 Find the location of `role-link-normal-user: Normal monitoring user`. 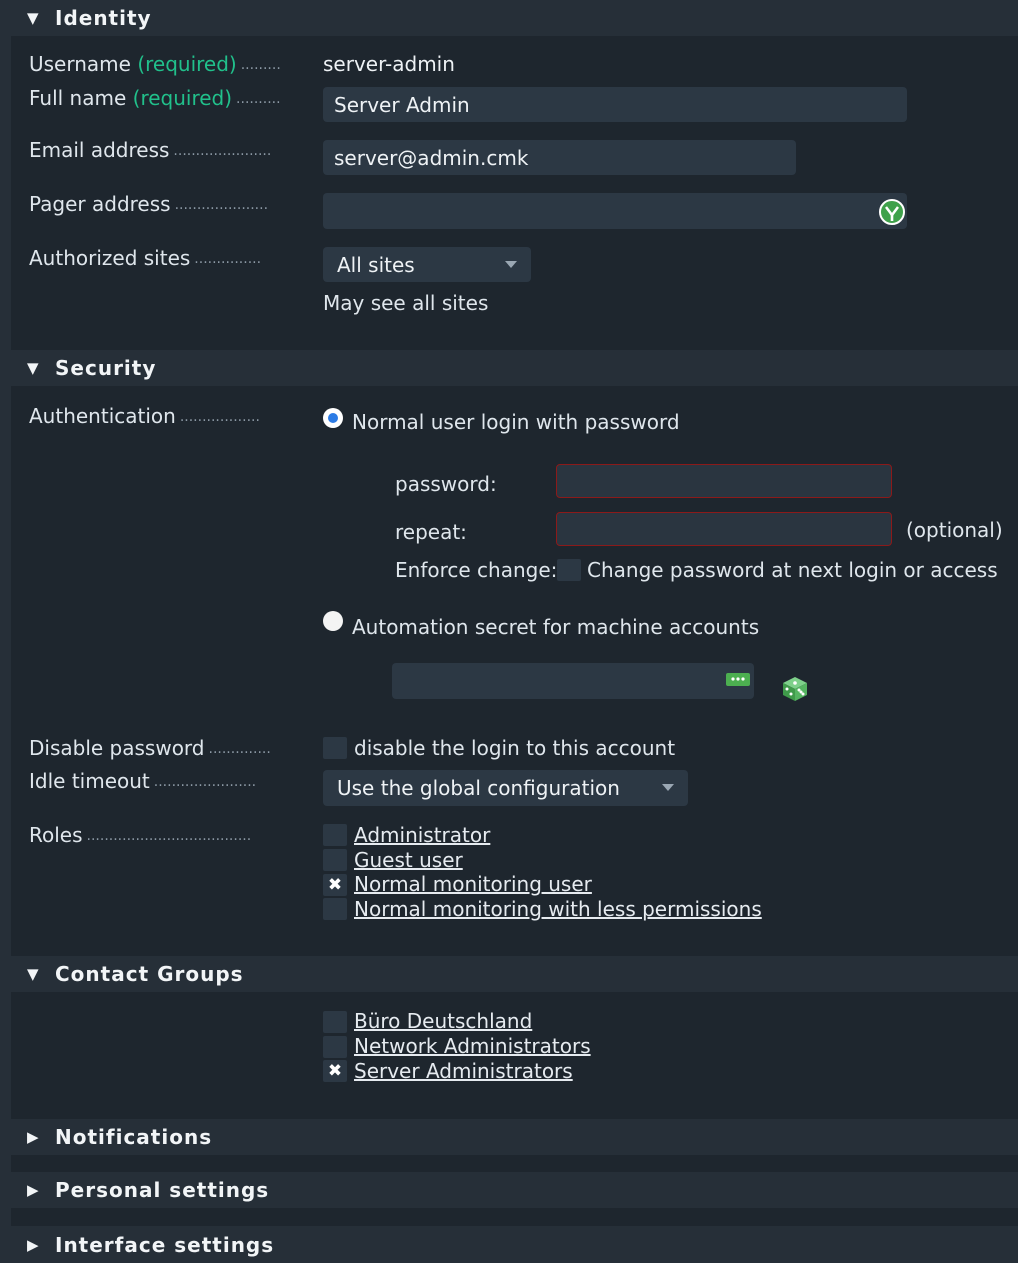

role-link-normal-user: Normal monitoring user is located at coordinates (473, 884).